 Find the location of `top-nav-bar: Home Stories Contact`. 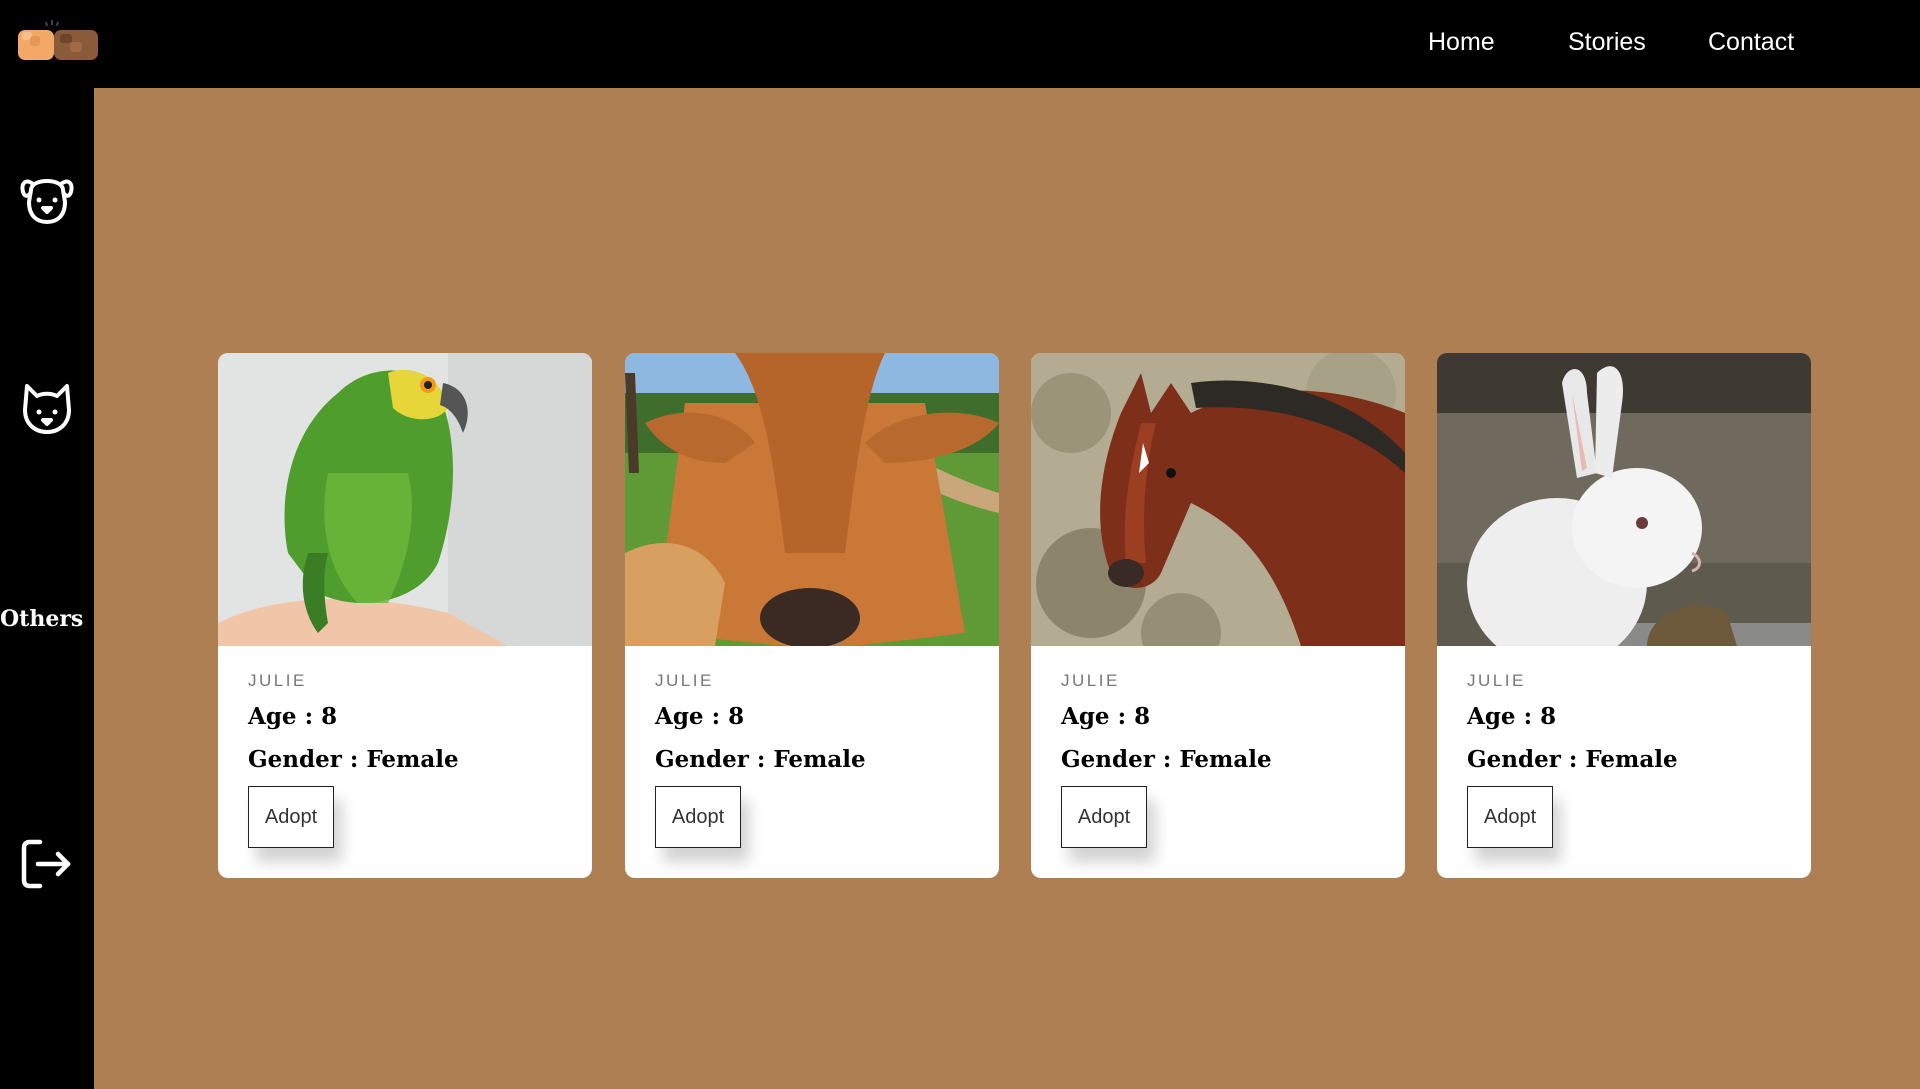

top-nav-bar: Home Stories Contact is located at coordinates (960, 44).